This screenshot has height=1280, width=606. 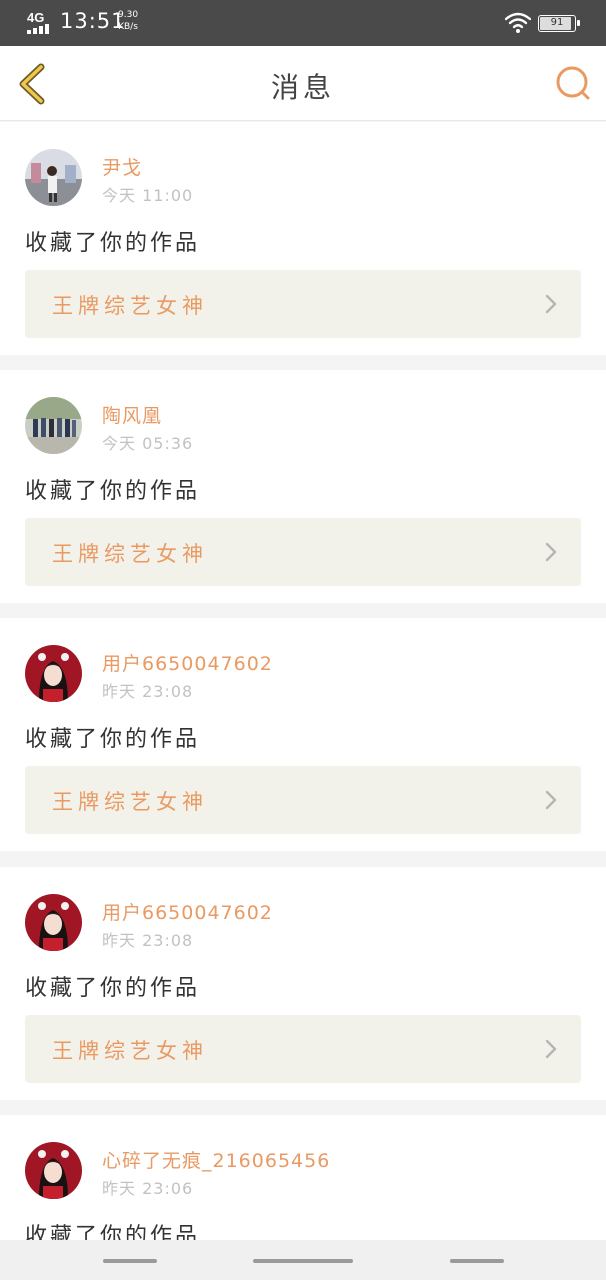 I want to click on nav-home-handle, so click(x=303, y=1261).